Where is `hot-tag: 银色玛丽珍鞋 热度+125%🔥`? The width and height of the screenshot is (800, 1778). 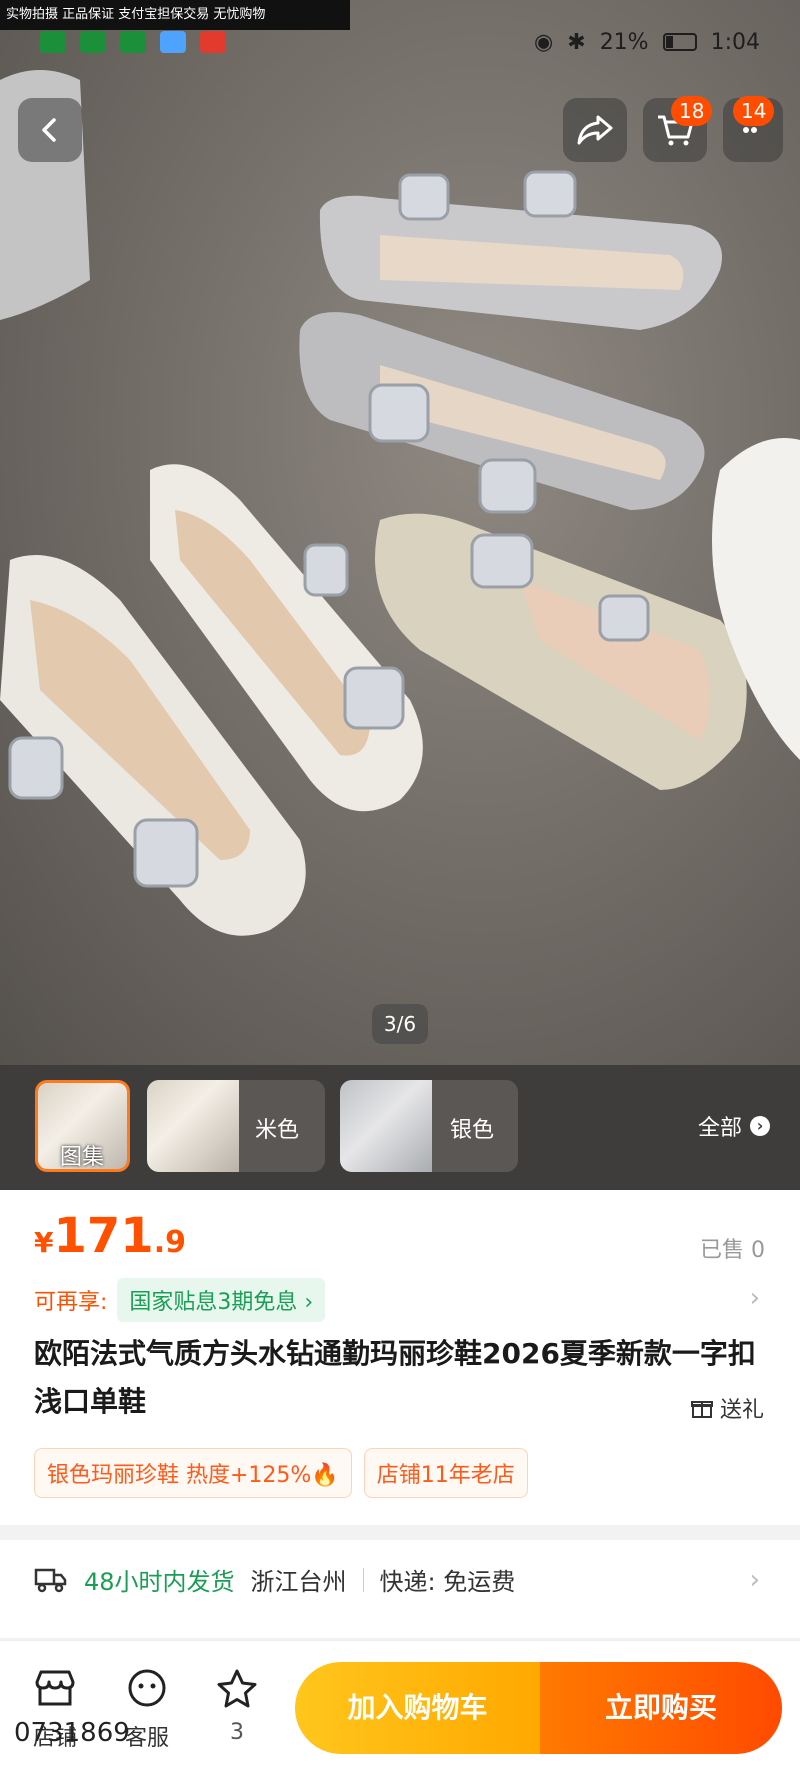
hot-tag: 银色玛丽珍鞋 热度+125%🔥 is located at coordinates (193, 1473).